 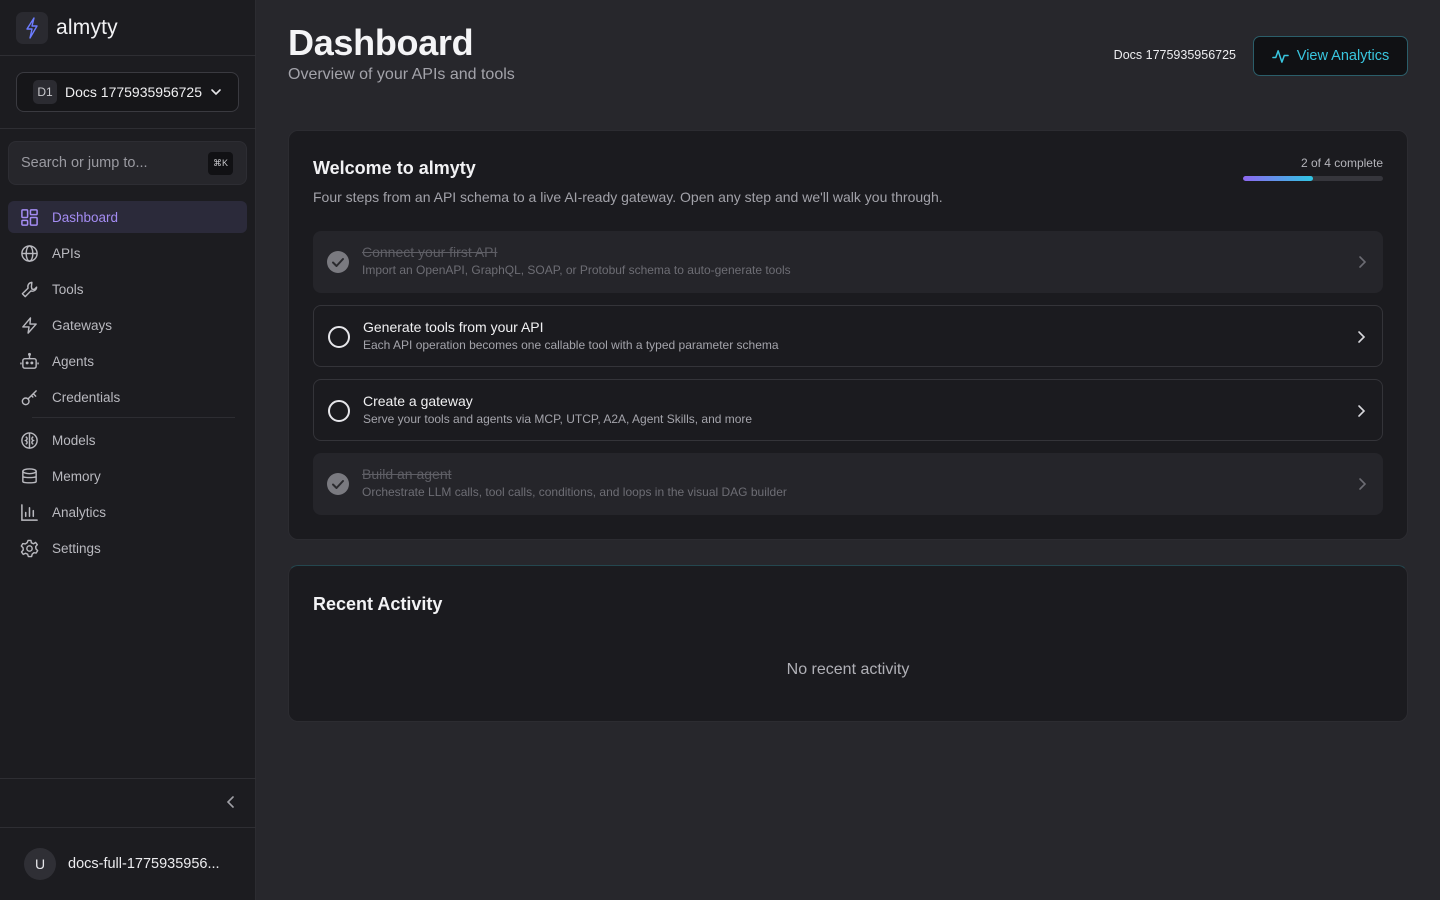 What do you see at coordinates (430, 252) in the screenshot?
I see `step-title: Connect your first API` at bounding box center [430, 252].